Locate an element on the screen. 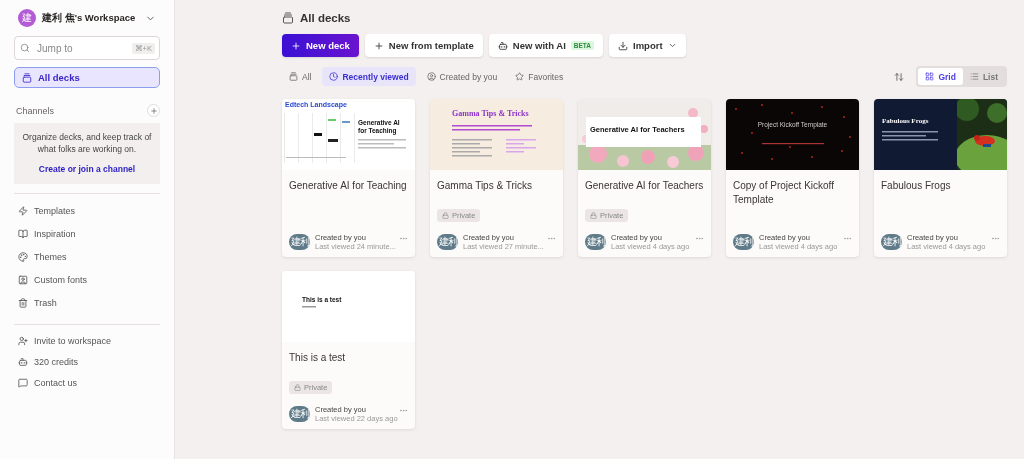  action-button: Import is located at coordinates (647, 45).